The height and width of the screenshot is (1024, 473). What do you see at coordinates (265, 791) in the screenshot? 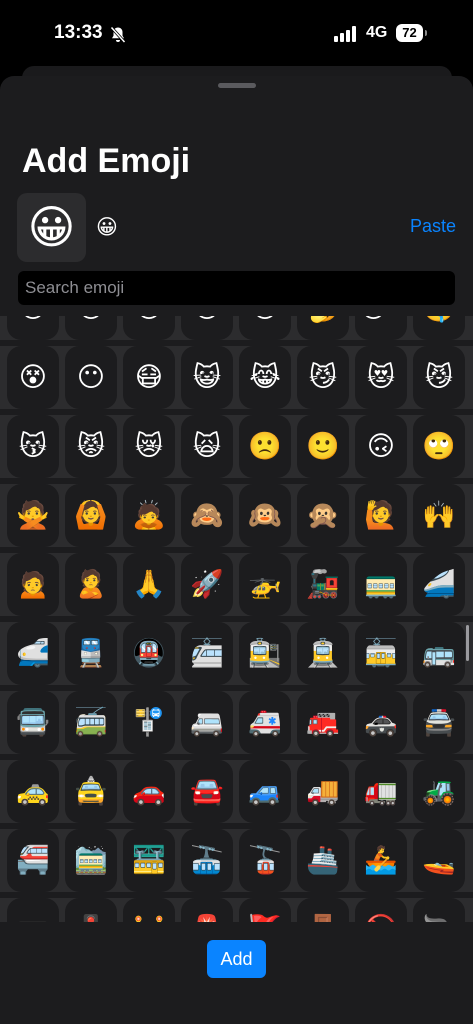
I see `emoji-cell: 🚙` at bounding box center [265, 791].